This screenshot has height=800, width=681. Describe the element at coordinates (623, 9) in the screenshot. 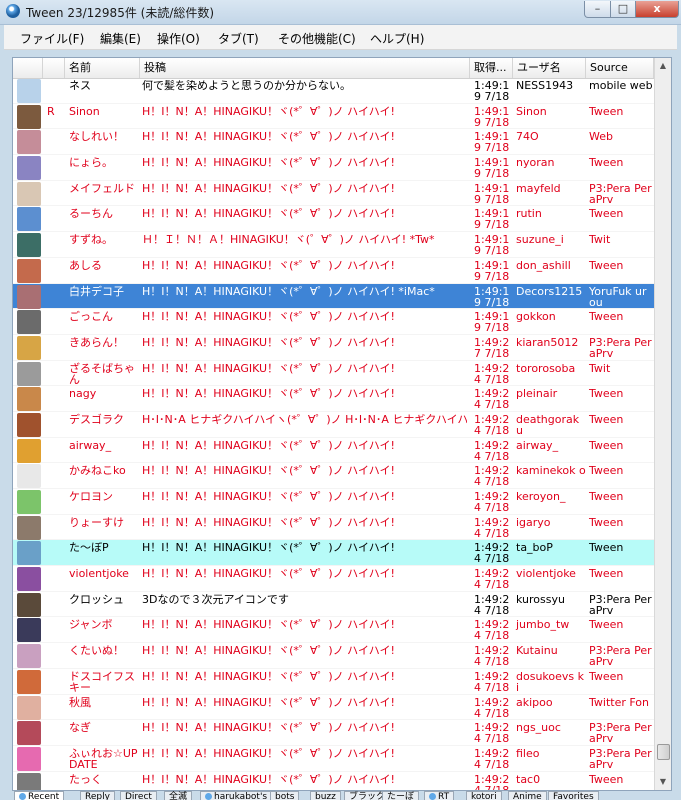

I see `maximize-button: □` at that location.